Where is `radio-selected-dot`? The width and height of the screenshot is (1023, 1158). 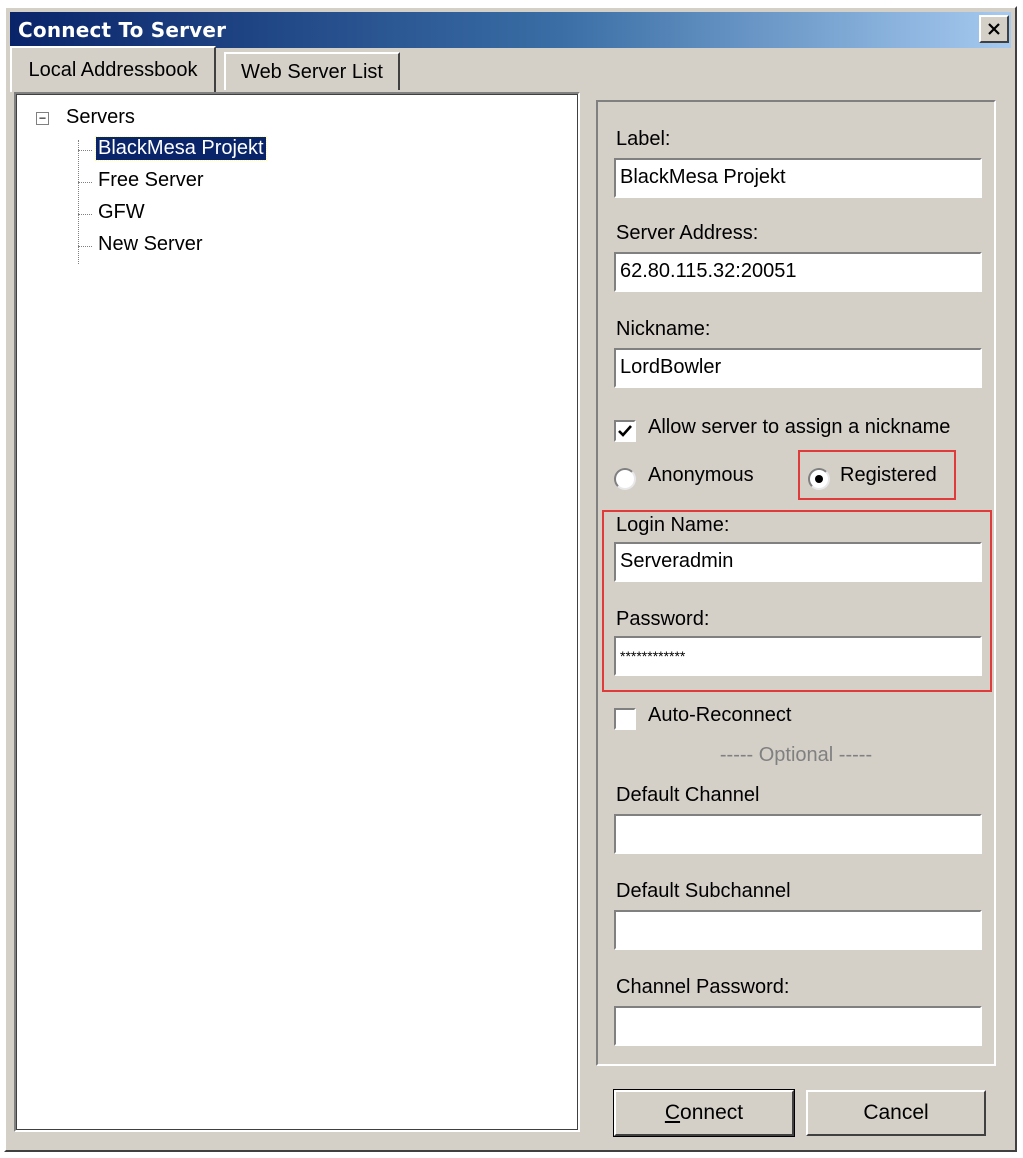
radio-selected-dot is located at coordinates (819, 479).